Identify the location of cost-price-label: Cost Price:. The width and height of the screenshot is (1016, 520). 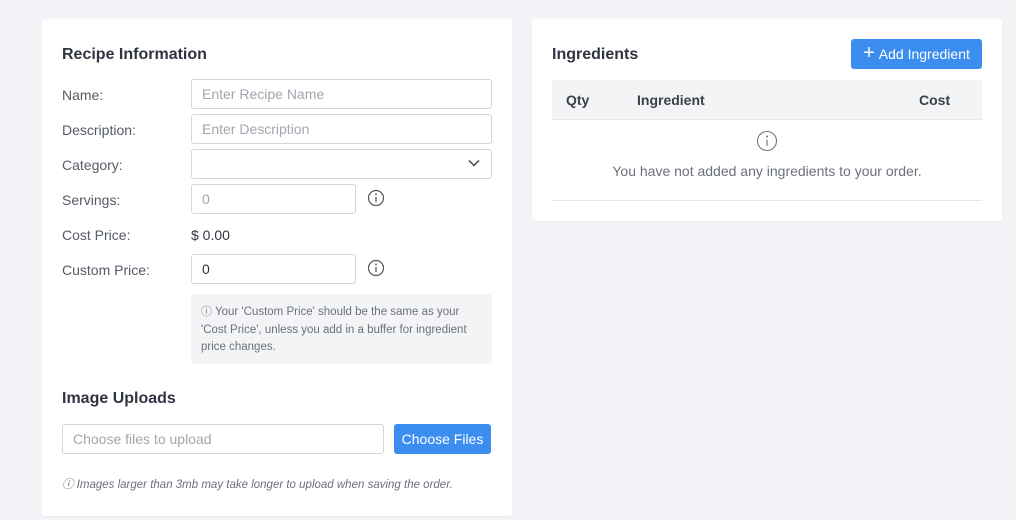
(96, 235).